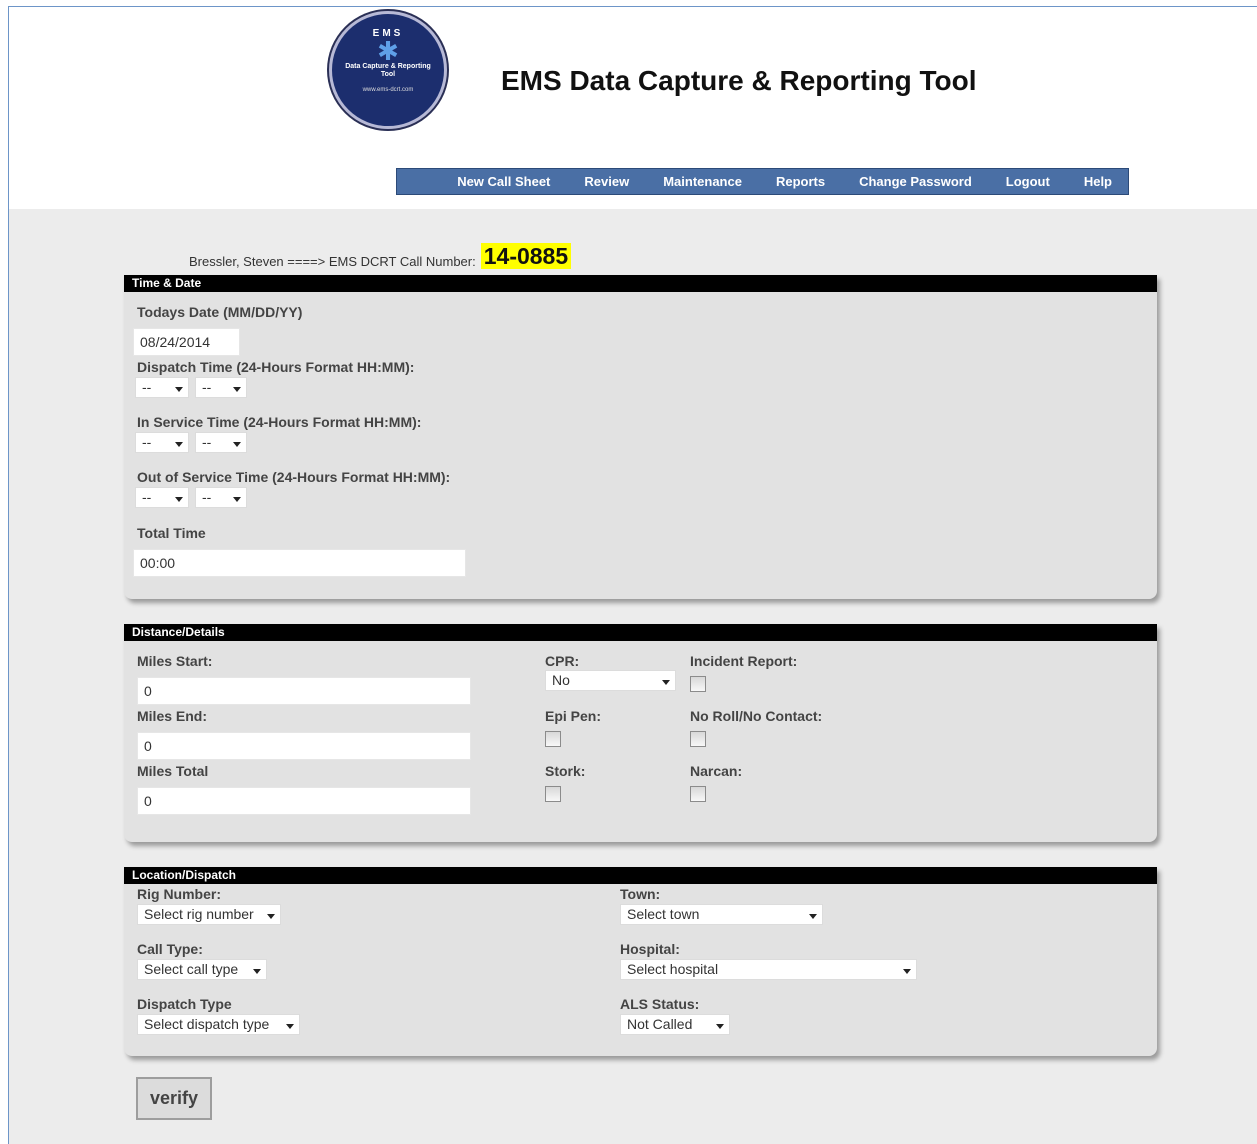  Describe the element at coordinates (173, 771) in the screenshot. I see `miles-total-label: Miles Total` at that location.